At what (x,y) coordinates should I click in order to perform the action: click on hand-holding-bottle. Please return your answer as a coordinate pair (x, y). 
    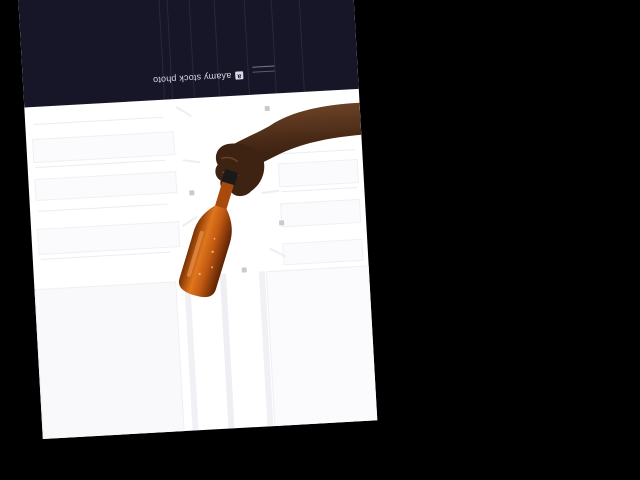
    Looking at the image, I should click on (270, 200).